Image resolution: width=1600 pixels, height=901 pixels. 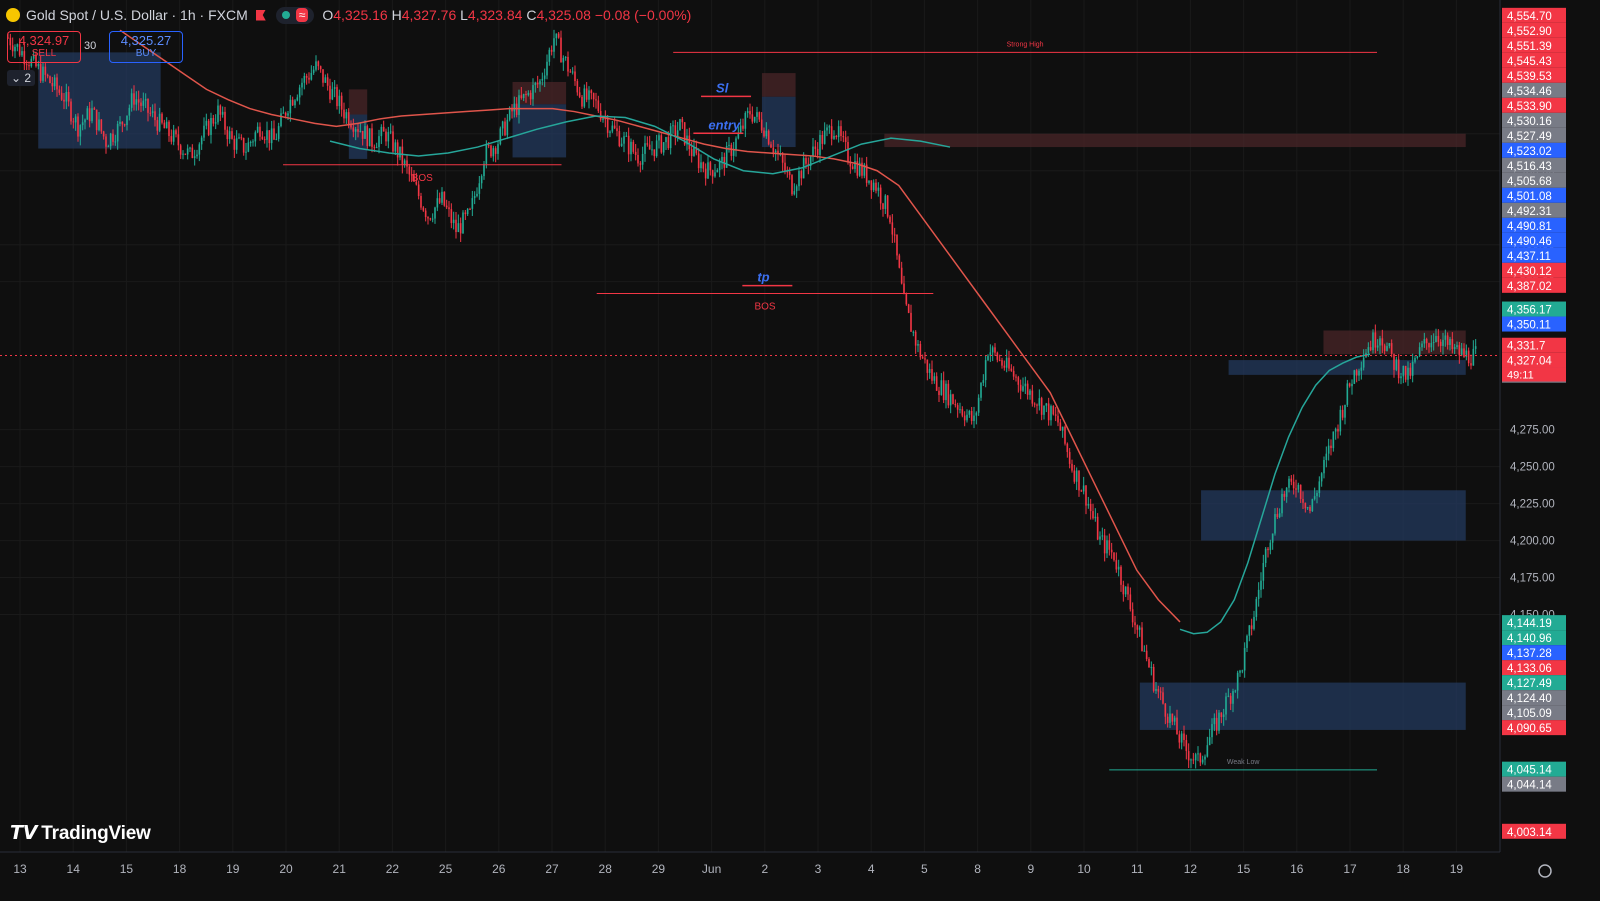 What do you see at coordinates (1529, 122) in the screenshot?
I see `price-label: 4,530.16` at bounding box center [1529, 122].